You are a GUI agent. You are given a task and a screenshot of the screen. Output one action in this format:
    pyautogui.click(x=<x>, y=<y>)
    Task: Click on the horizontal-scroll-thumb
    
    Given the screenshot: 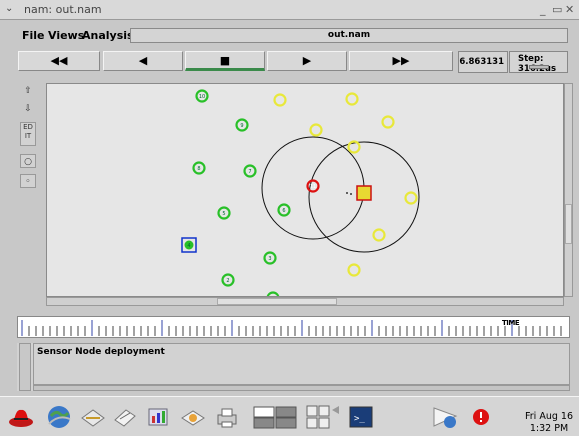 What is the action you would take?
    pyautogui.click(x=277, y=301)
    